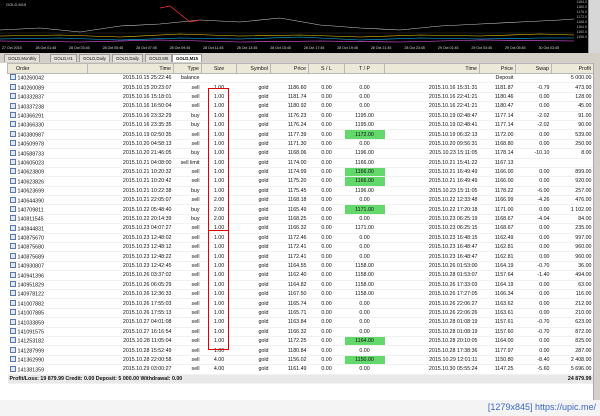 The width and height of the screenshot is (600, 416). Describe the element at coordinates (533, 125) in the screenshot. I see `swap-cell: -2.02` at that location.